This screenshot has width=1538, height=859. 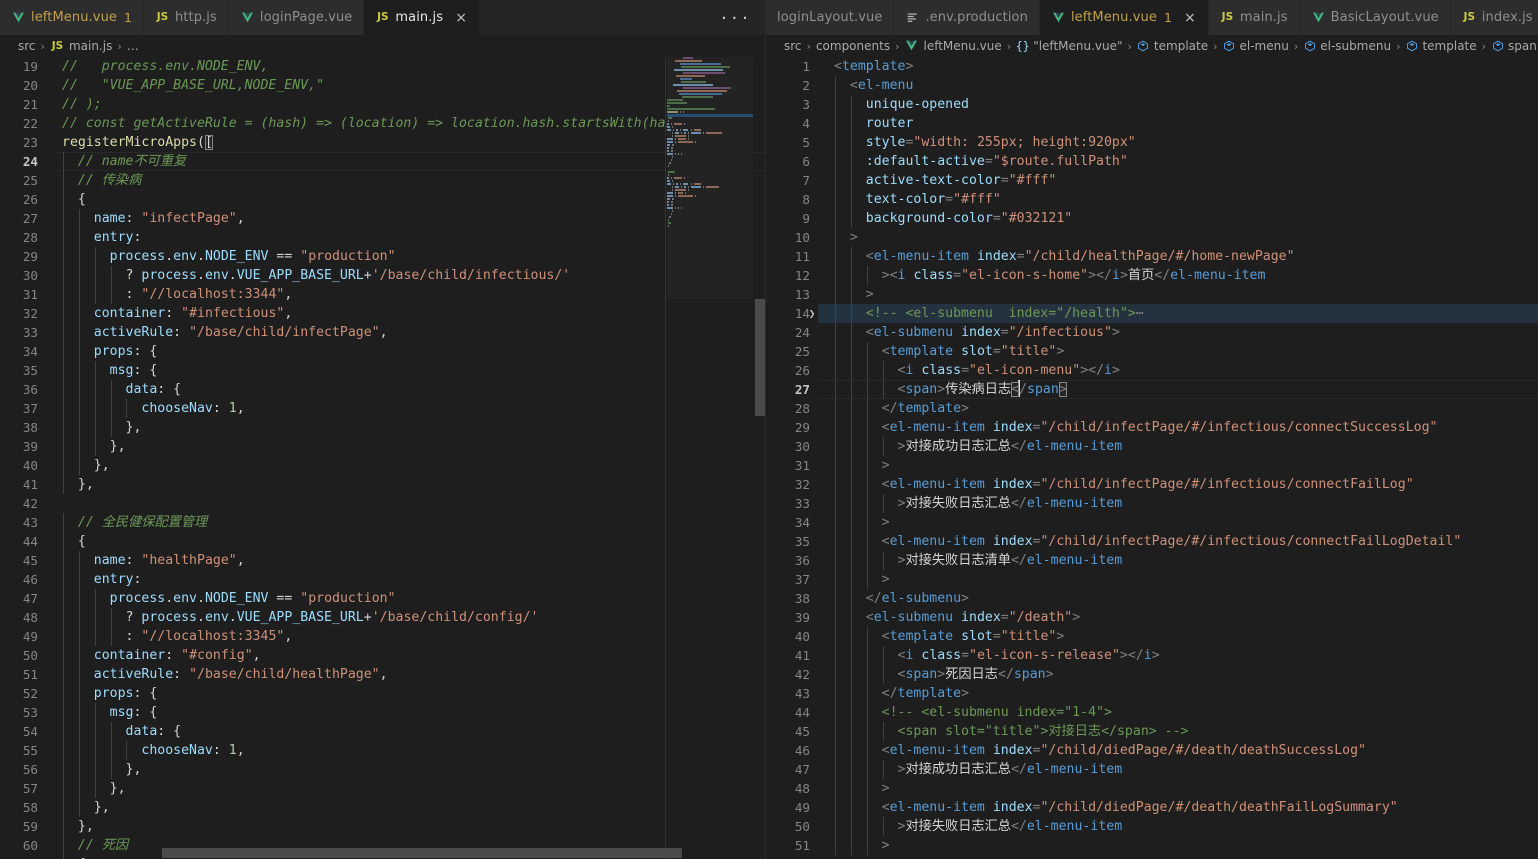 I want to click on minimap-left, so click(x=710, y=458).